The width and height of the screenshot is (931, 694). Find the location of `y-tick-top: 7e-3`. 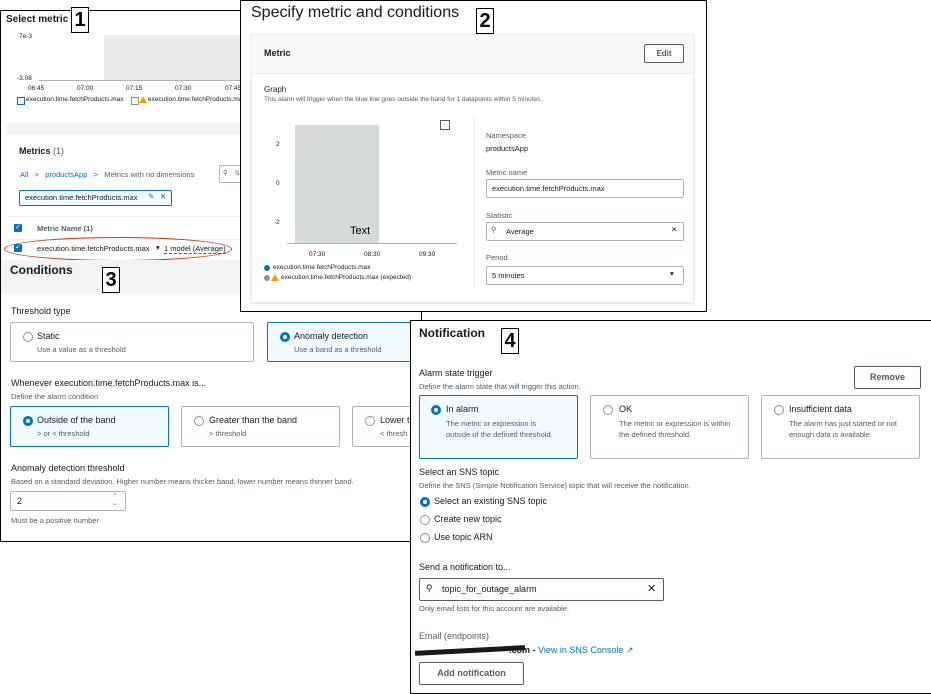

y-tick-top: 7e-3 is located at coordinates (26, 36).